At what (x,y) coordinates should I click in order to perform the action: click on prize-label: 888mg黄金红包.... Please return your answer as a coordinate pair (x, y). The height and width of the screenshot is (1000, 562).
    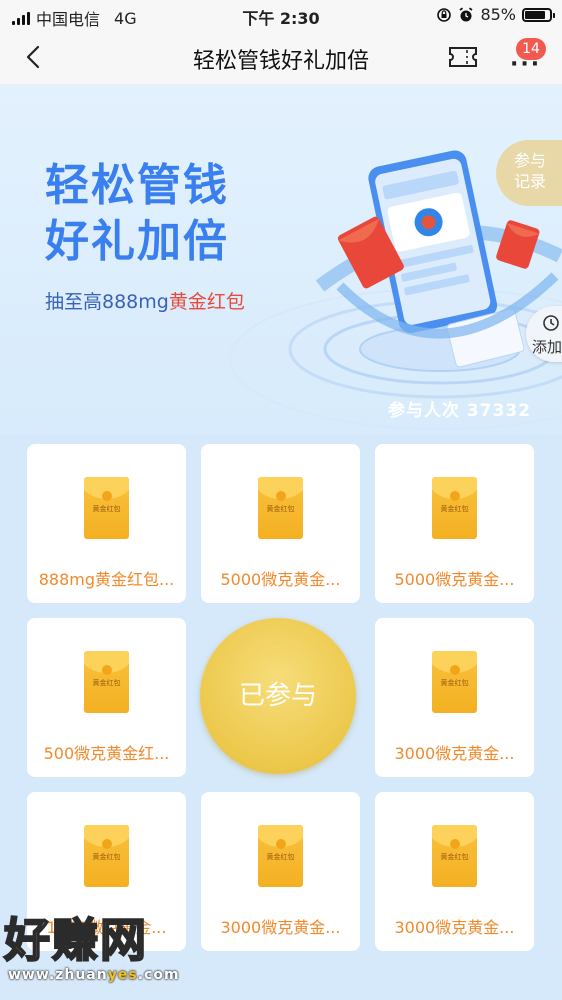
    Looking at the image, I should click on (106, 579).